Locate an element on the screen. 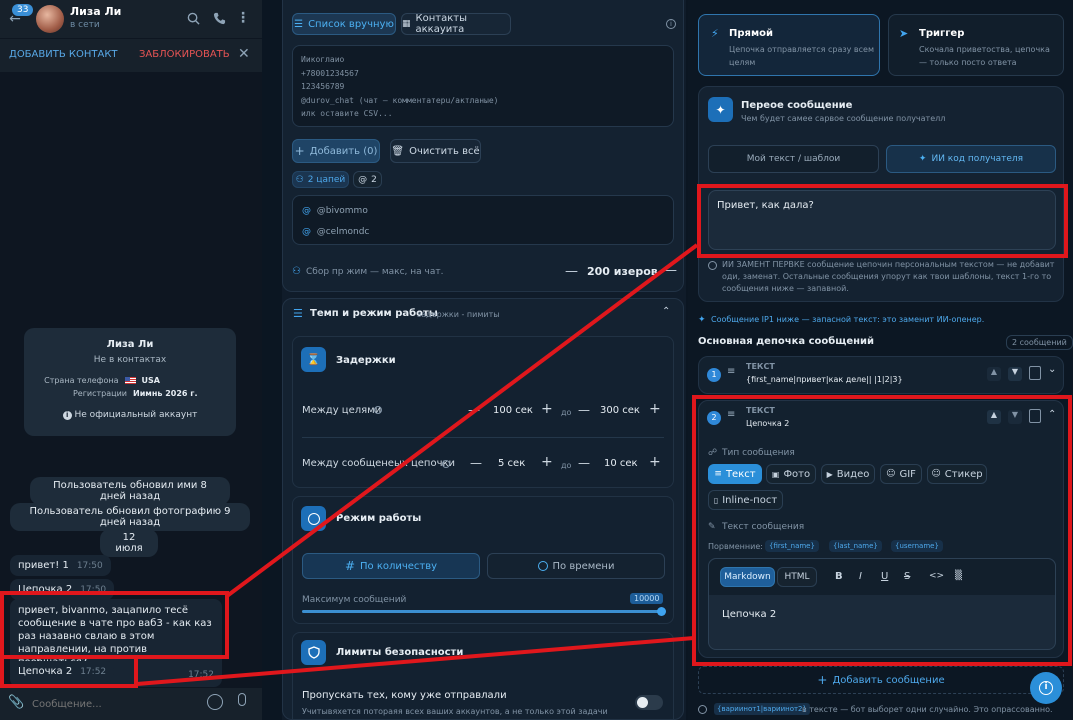 This screenshot has width=1073, height=720. first-message-title: Переое сообщение is located at coordinates (797, 105).